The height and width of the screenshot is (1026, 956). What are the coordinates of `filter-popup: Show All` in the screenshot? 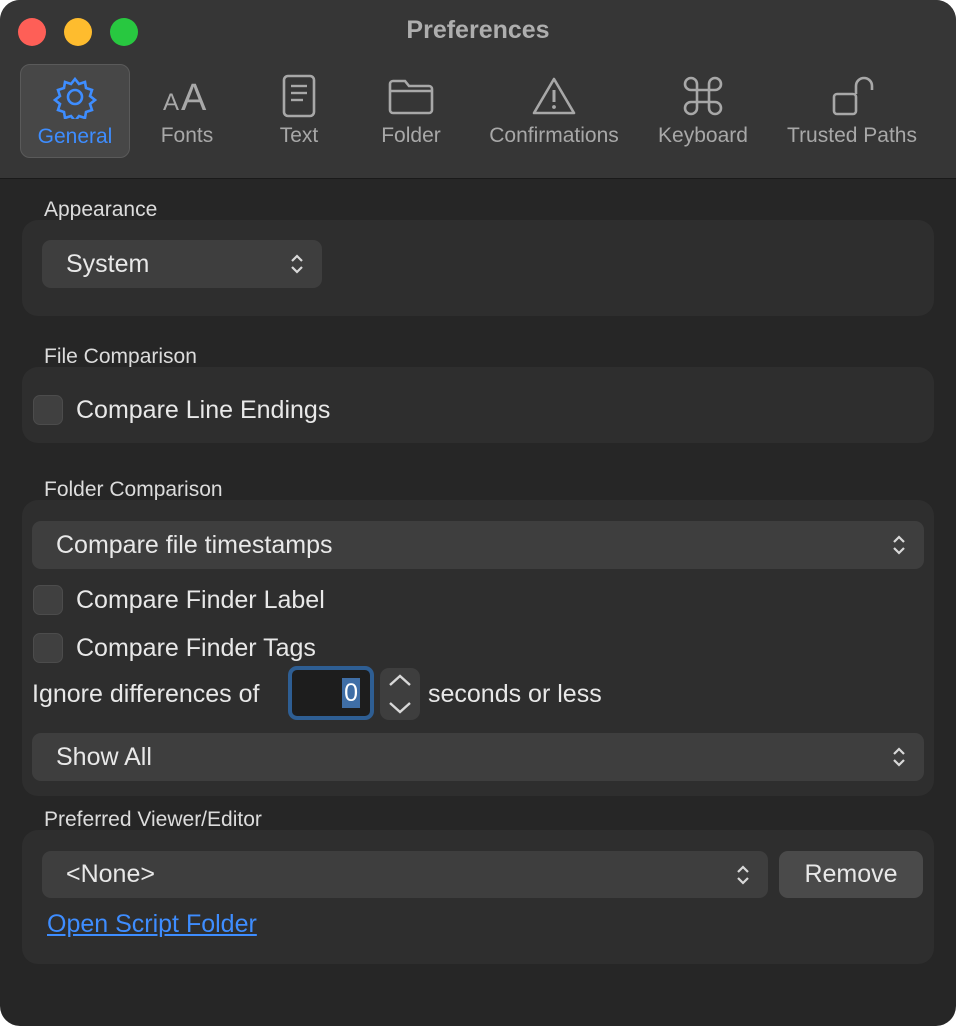 It's located at (478, 757).